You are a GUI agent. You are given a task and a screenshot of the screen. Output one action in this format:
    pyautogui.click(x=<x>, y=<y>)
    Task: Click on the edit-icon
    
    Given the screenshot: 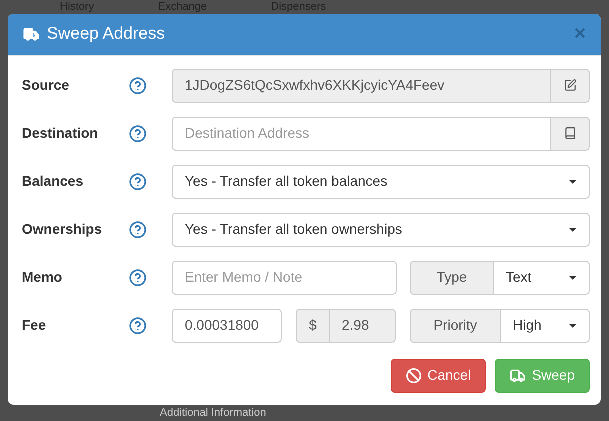 What is the action you would take?
    pyautogui.click(x=570, y=85)
    